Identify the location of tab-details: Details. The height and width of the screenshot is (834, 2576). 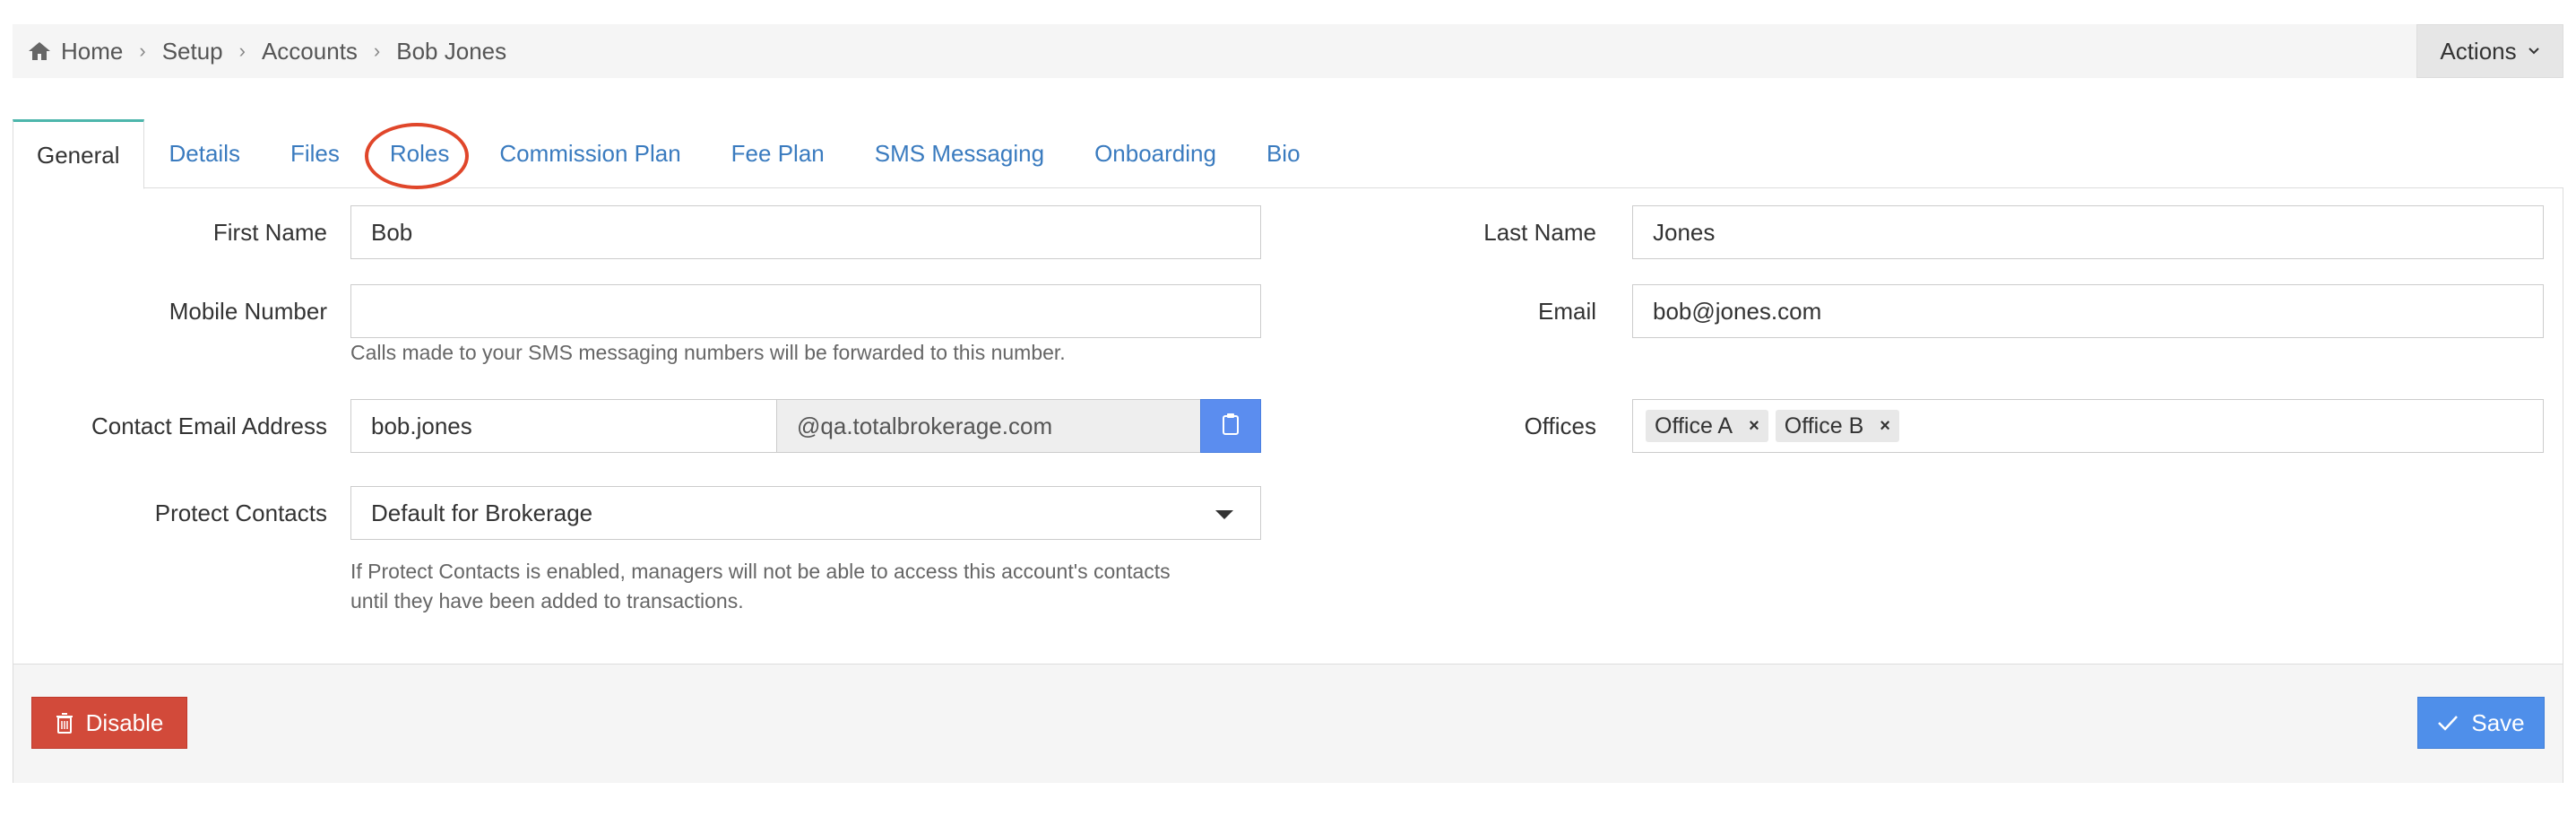
(204, 153).